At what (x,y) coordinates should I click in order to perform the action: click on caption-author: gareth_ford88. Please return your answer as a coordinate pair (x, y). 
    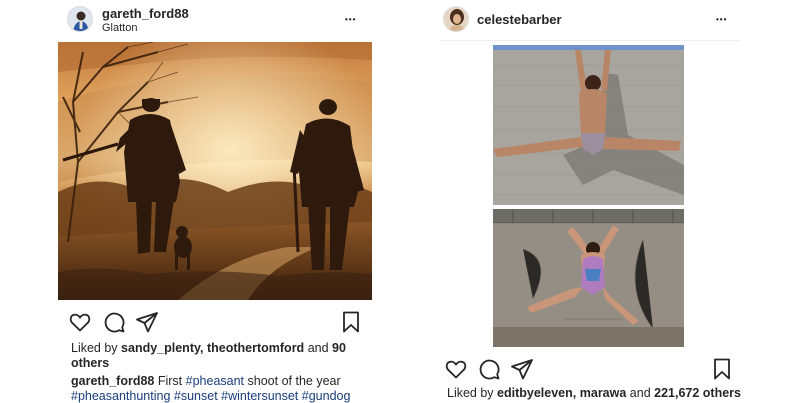
    Looking at the image, I should click on (112, 381).